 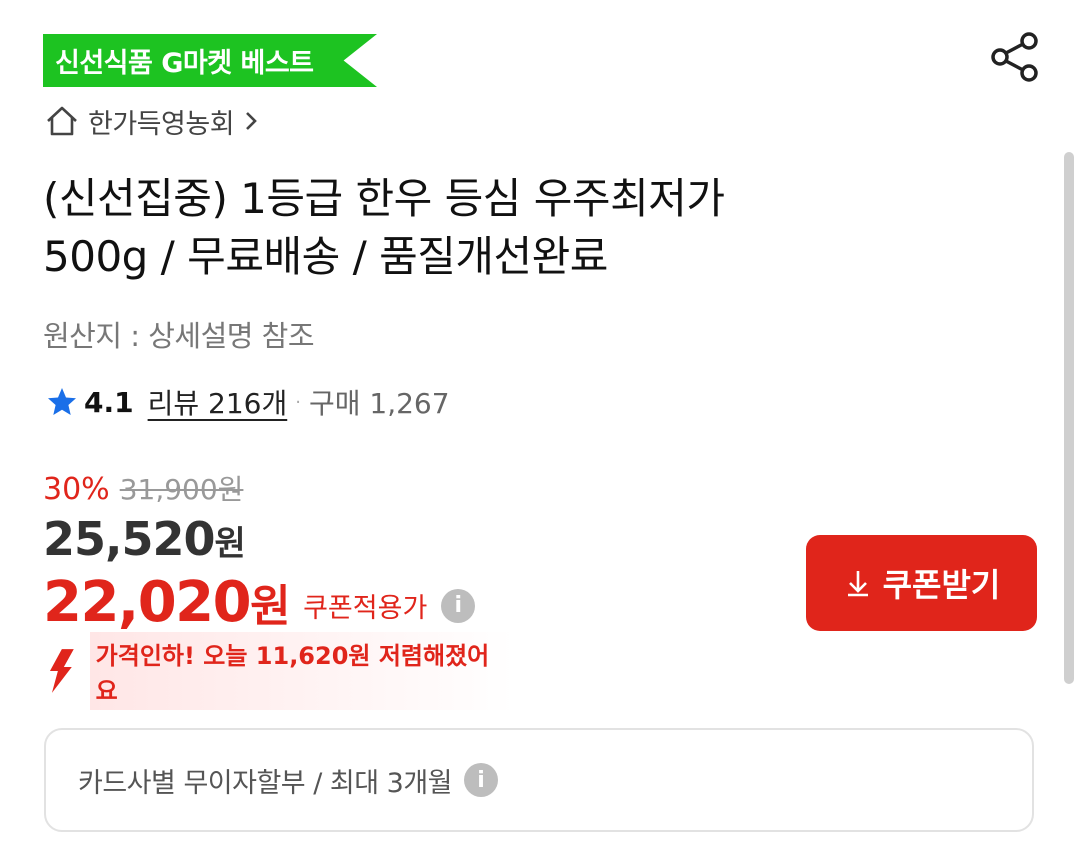 I want to click on installment-text: 카드사별 무이자할부 / 최대 3개월, so click(x=265, y=783).